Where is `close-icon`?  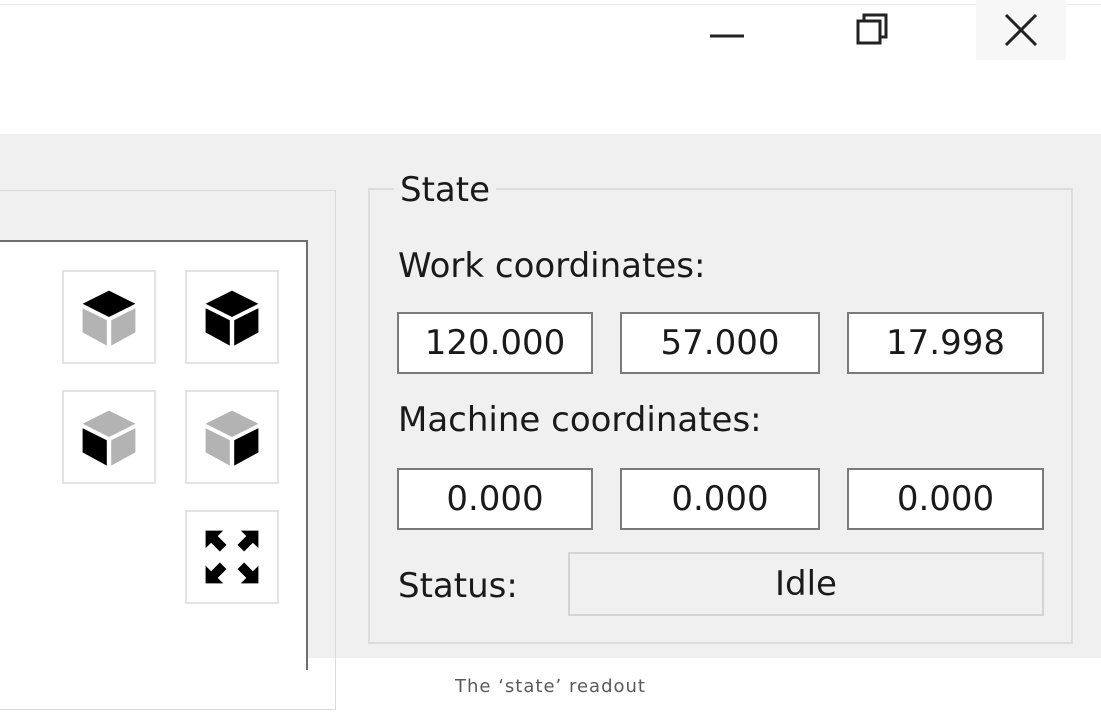 close-icon is located at coordinates (1021, 30).